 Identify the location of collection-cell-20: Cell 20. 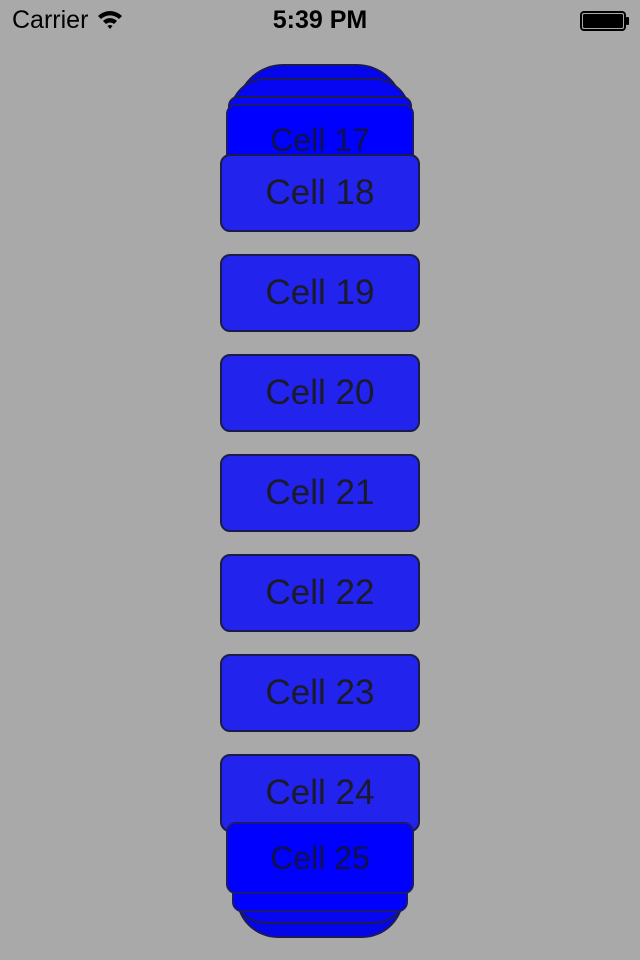
(320, 393).